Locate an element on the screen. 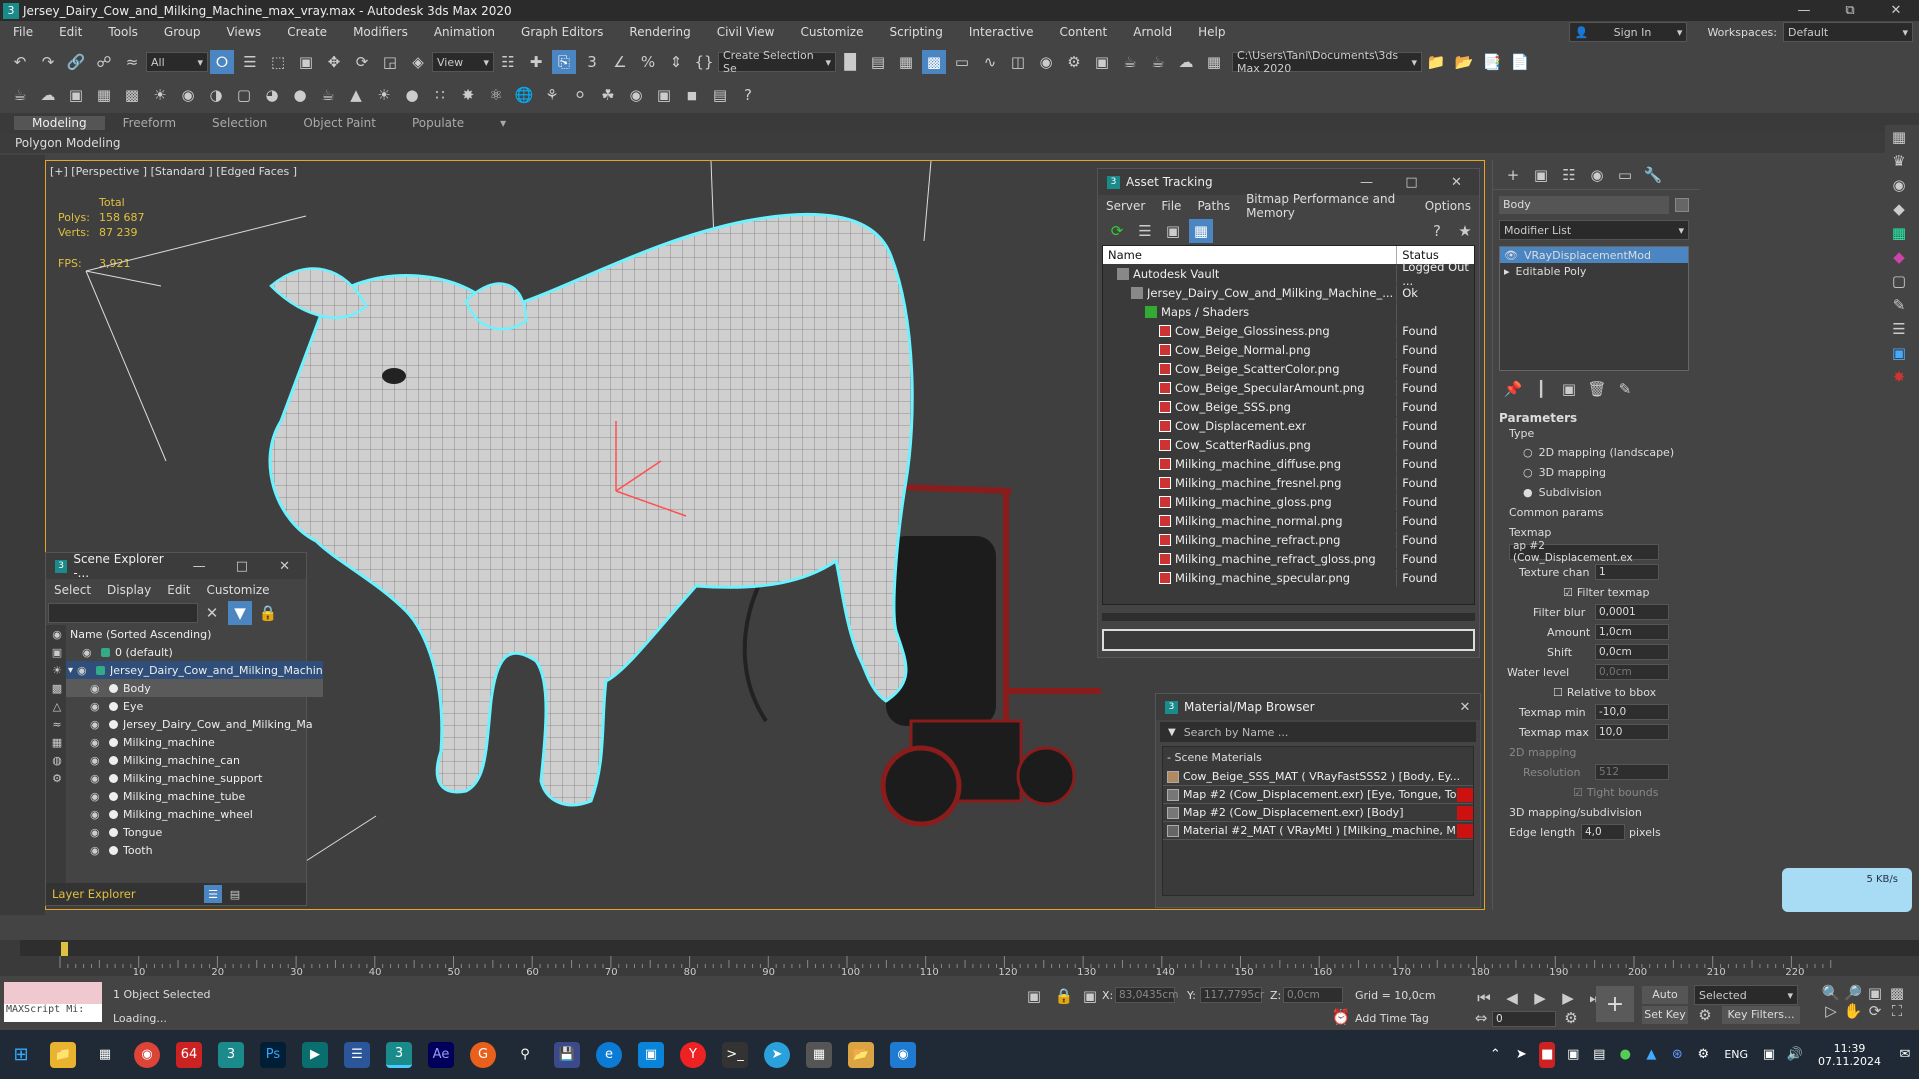 Image resolution: width=1919 pixels, height=1079 pixels. maximize-icon: □ is located at coordinates (1411, 182).